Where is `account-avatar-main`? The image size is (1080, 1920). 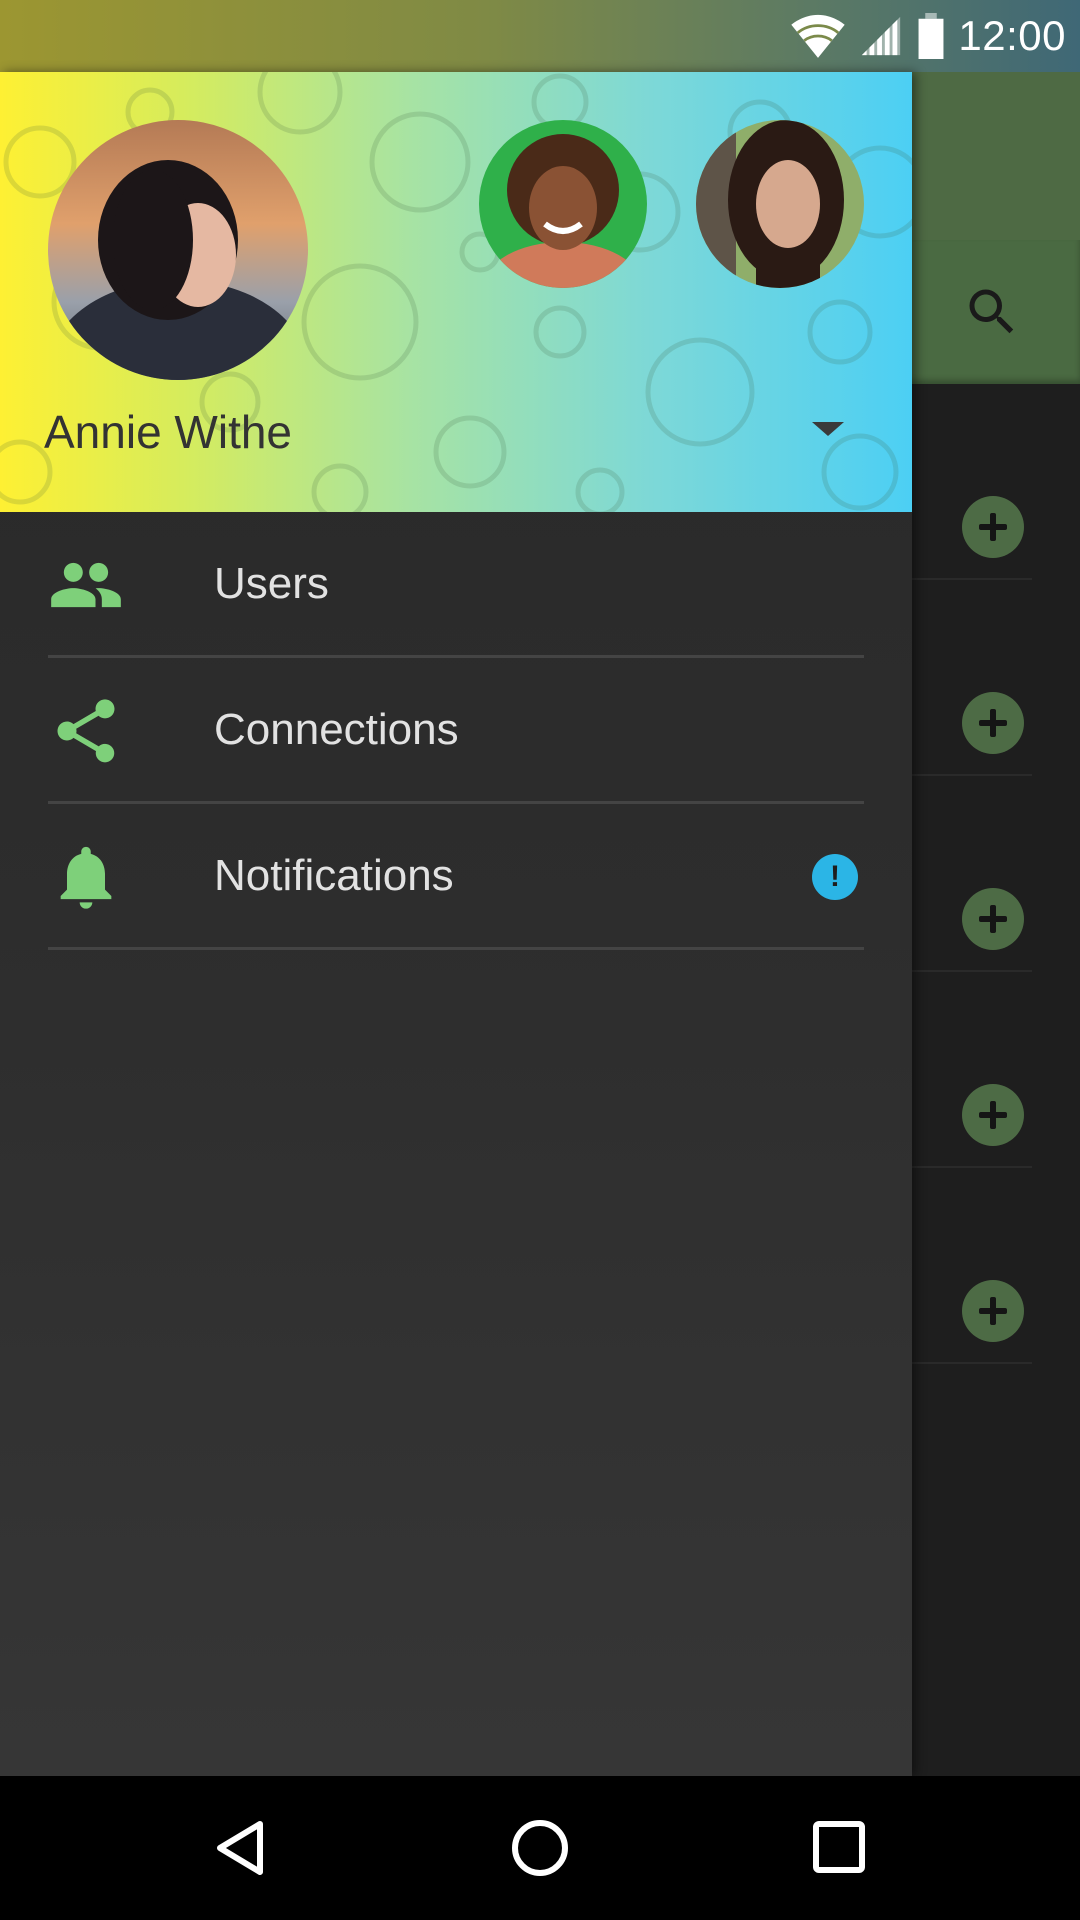 account-avatar-main is located at coordinates (178, 250).